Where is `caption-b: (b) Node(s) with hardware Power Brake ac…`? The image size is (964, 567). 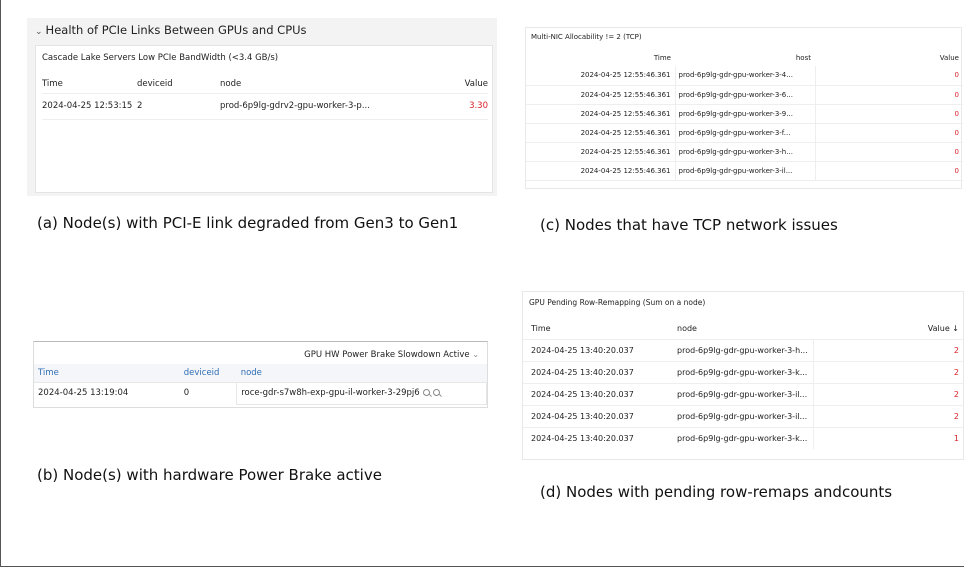 caption-b: (b) Node(s) with hardware Power Brake ac… is located at coordinates (209, 475).